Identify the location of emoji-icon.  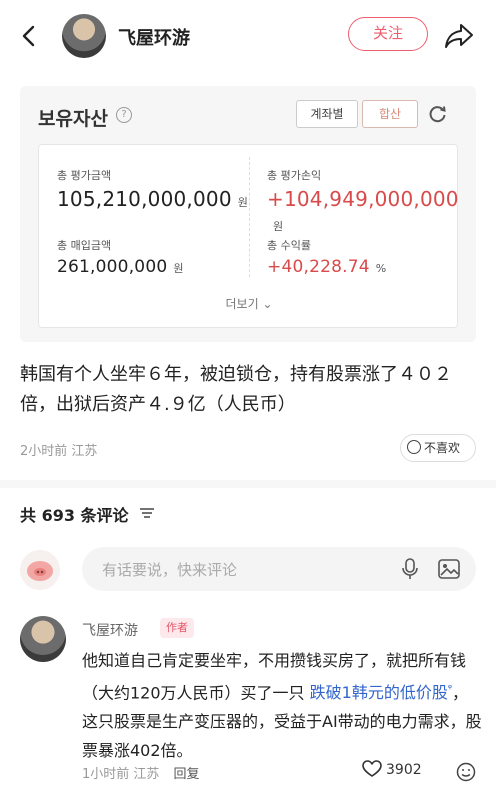
(466, 772).